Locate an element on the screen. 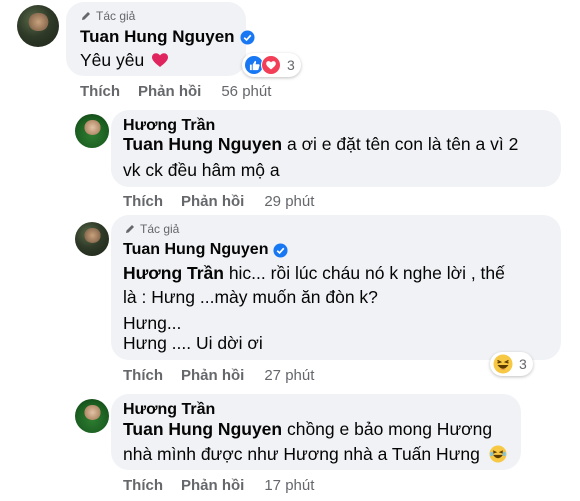 The image size is (580, 501). timestamp: 17 phút is located at coordinates (289, 485).